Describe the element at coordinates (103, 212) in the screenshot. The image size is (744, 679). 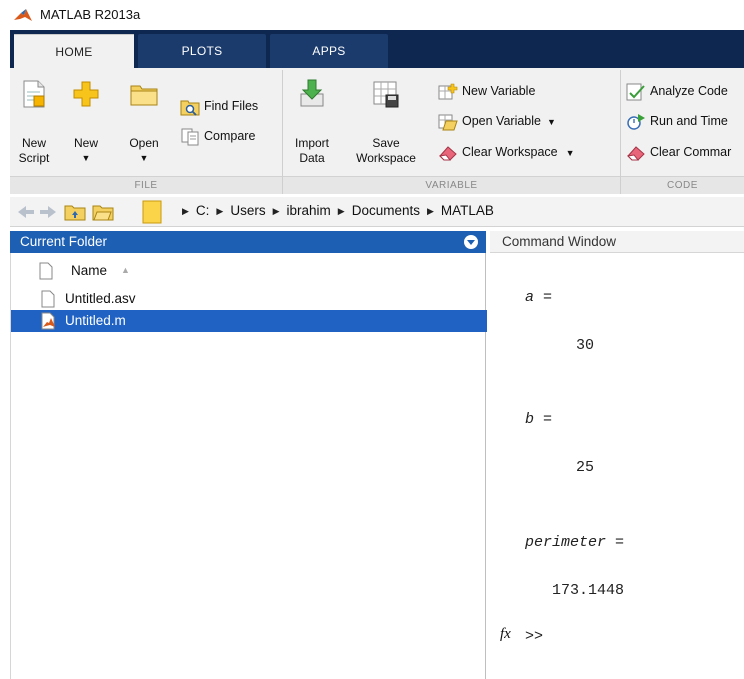
I see `browse-folder-icon` at that location.